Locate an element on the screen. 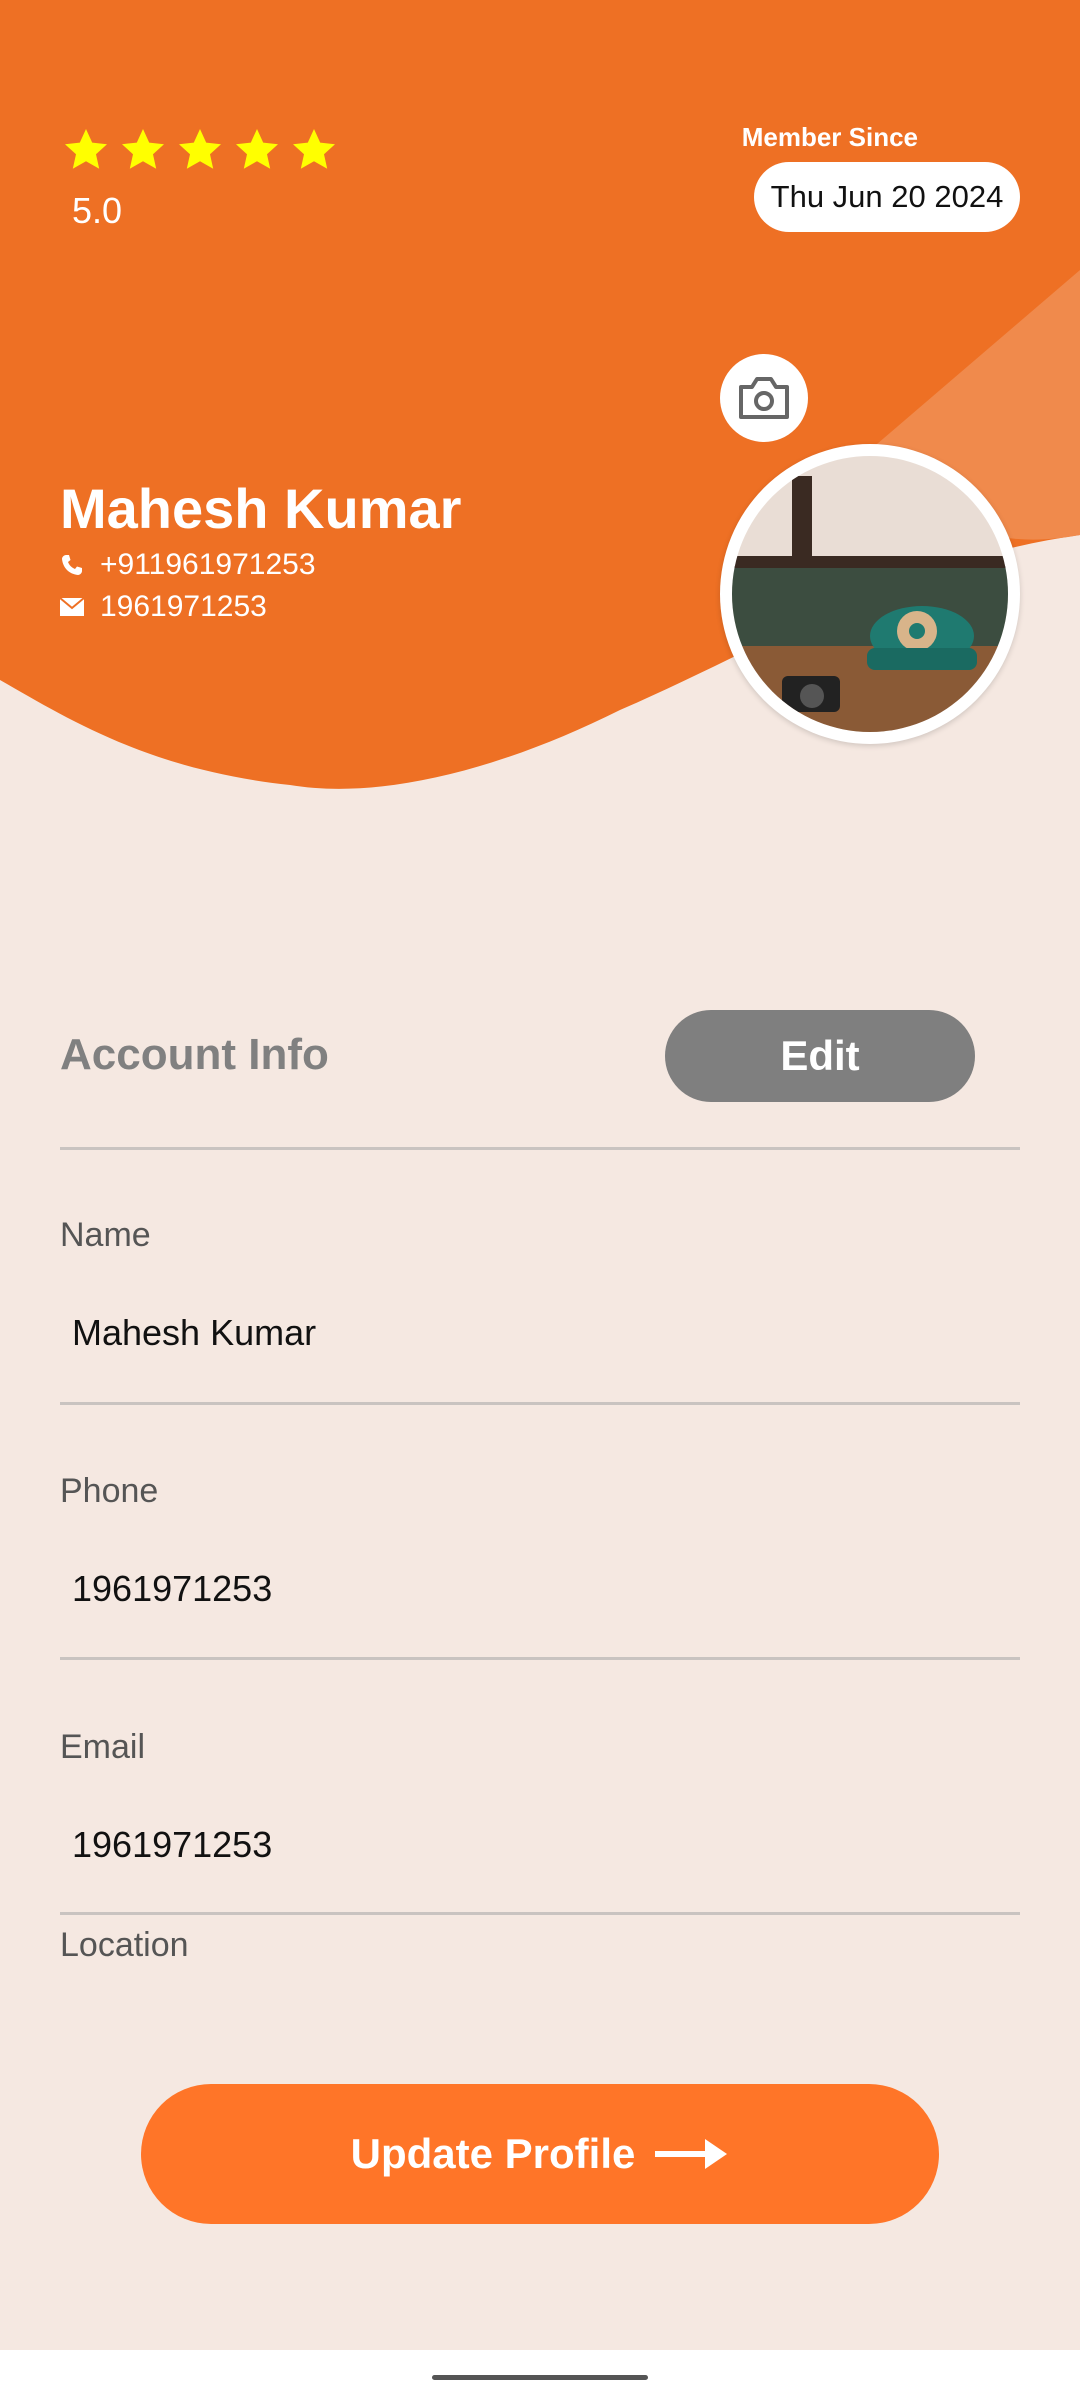 The image size is (1080, 2400). account-info-title: Account Info is located at coordinates (194, 1054).